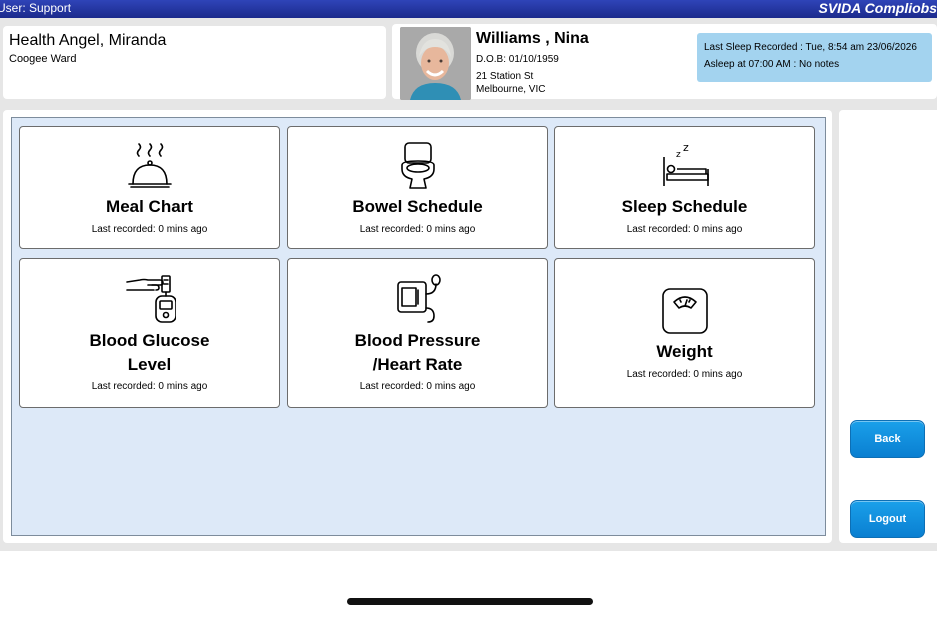 This screenshot has height=630, width=937. Describe the element at coordinates (684, 351) in the screenshot. I see `tile-title: Weight` at that location.